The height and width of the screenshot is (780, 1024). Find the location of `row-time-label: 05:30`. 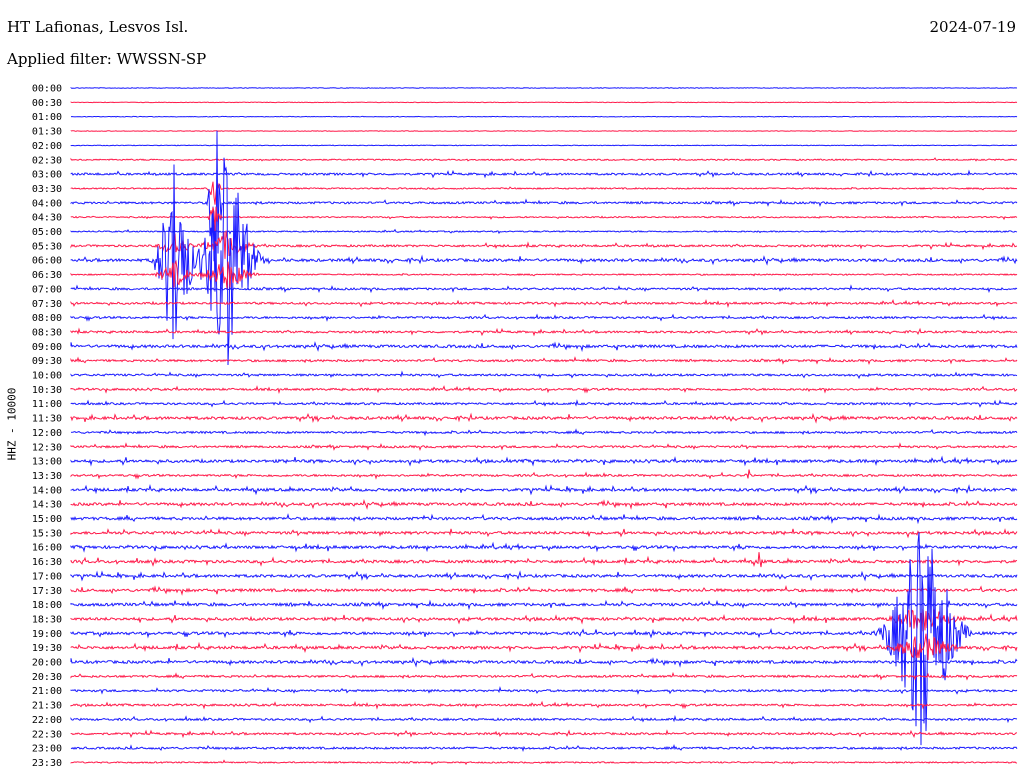

row-time-label: 05:30 is located at coordinates (47, 246).